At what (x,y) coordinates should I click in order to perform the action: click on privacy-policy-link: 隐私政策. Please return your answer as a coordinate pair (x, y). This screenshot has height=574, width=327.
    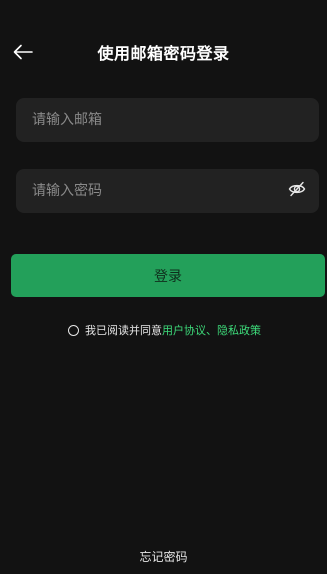
    Looking at the image, I should click on (239, 330).